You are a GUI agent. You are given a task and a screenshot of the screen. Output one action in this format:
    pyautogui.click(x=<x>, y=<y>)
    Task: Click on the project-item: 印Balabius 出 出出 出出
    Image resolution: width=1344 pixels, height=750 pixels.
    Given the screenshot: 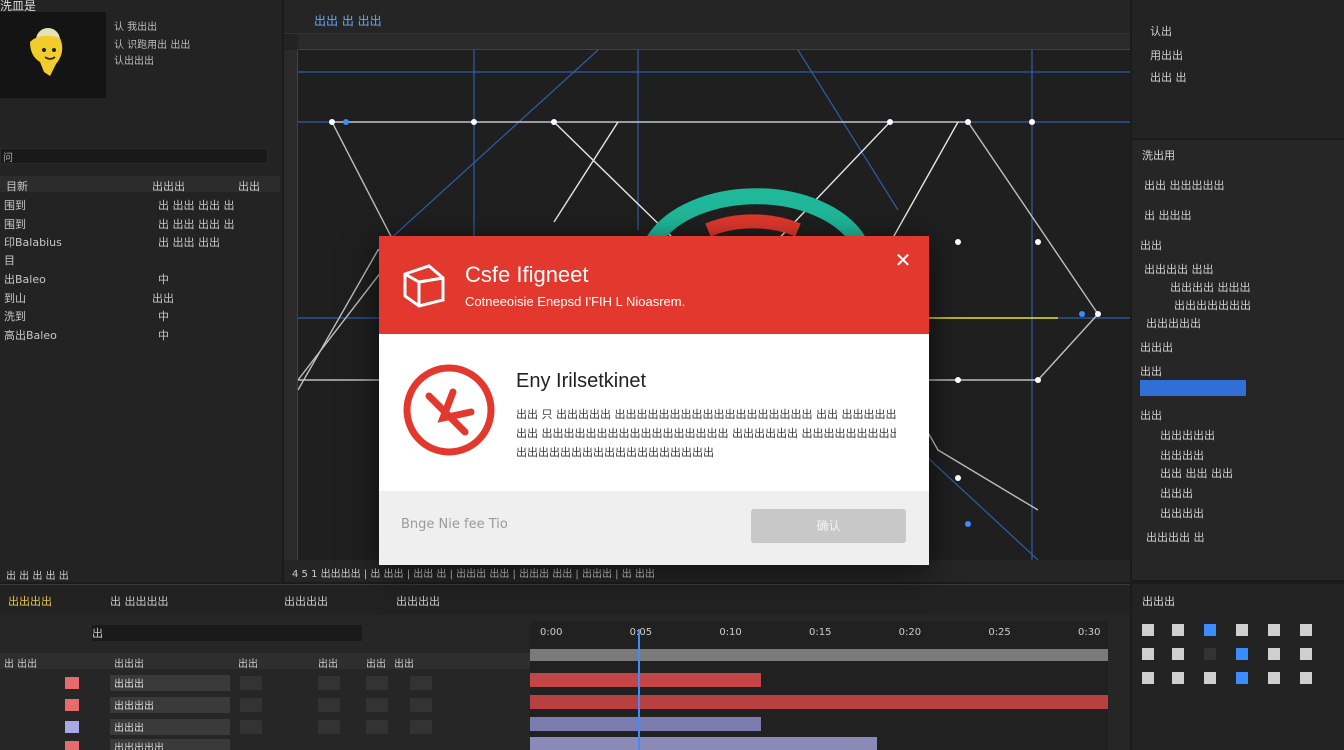 What is the action you would take?
    pyautogui.click(x=131, y=241)
    